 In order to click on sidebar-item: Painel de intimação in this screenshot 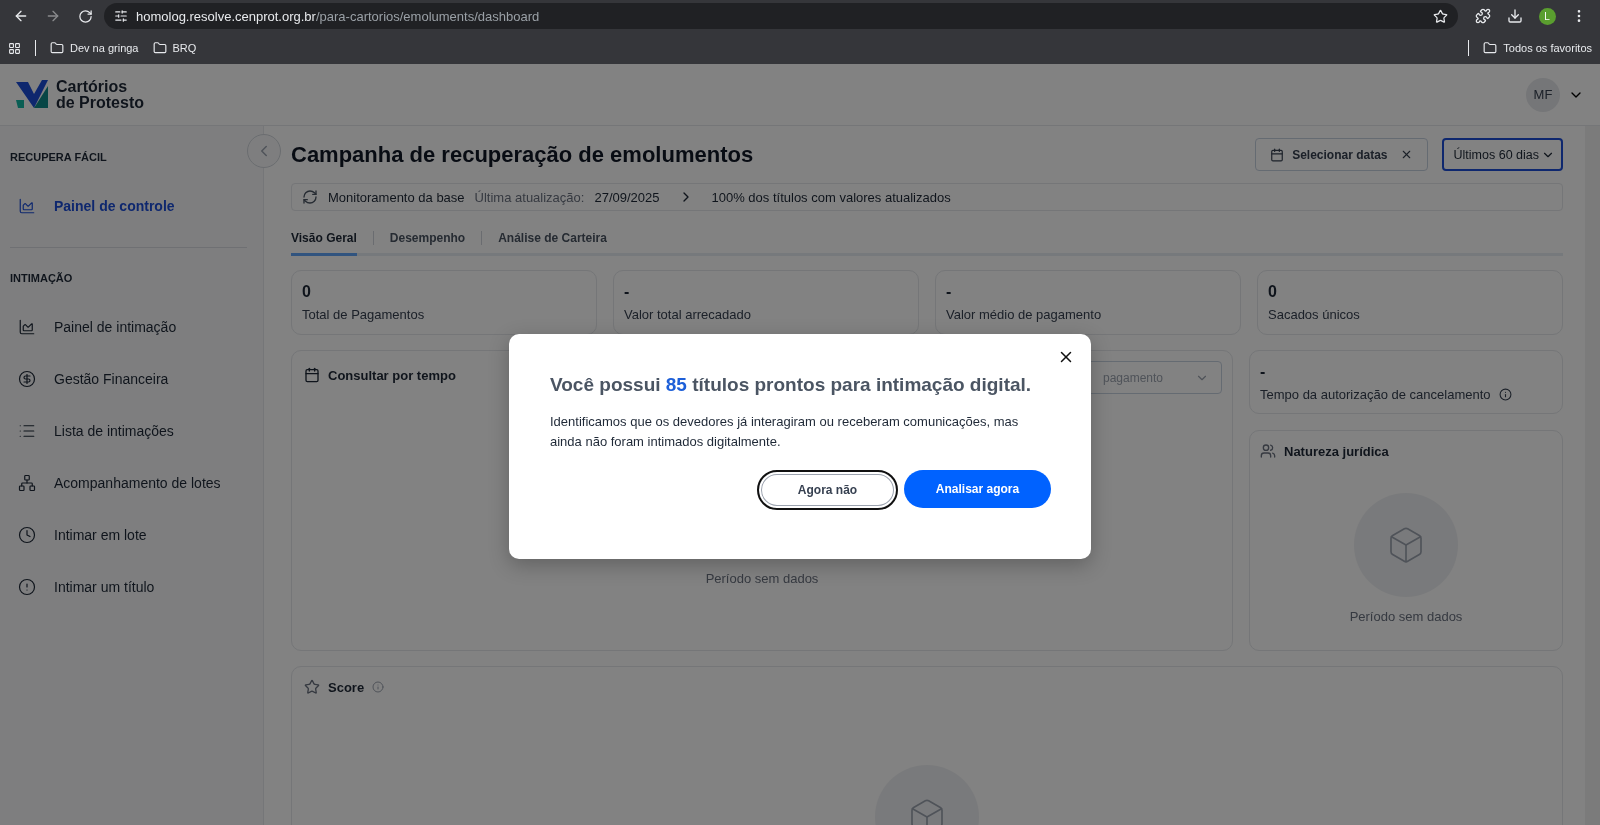, I will do `click(131, 327)`.